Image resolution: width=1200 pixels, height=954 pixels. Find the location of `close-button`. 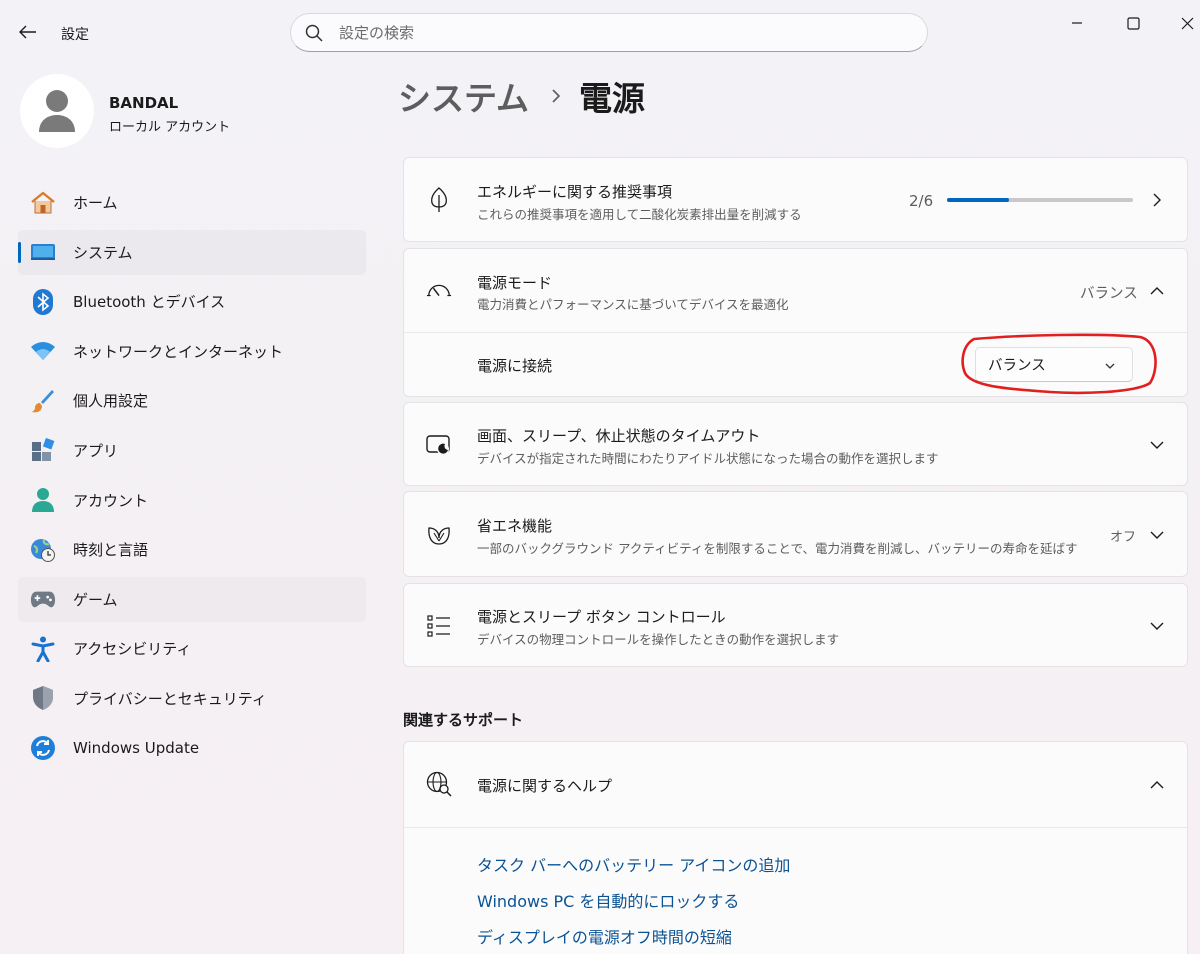

close-button is located at coordinates (1182, 23).